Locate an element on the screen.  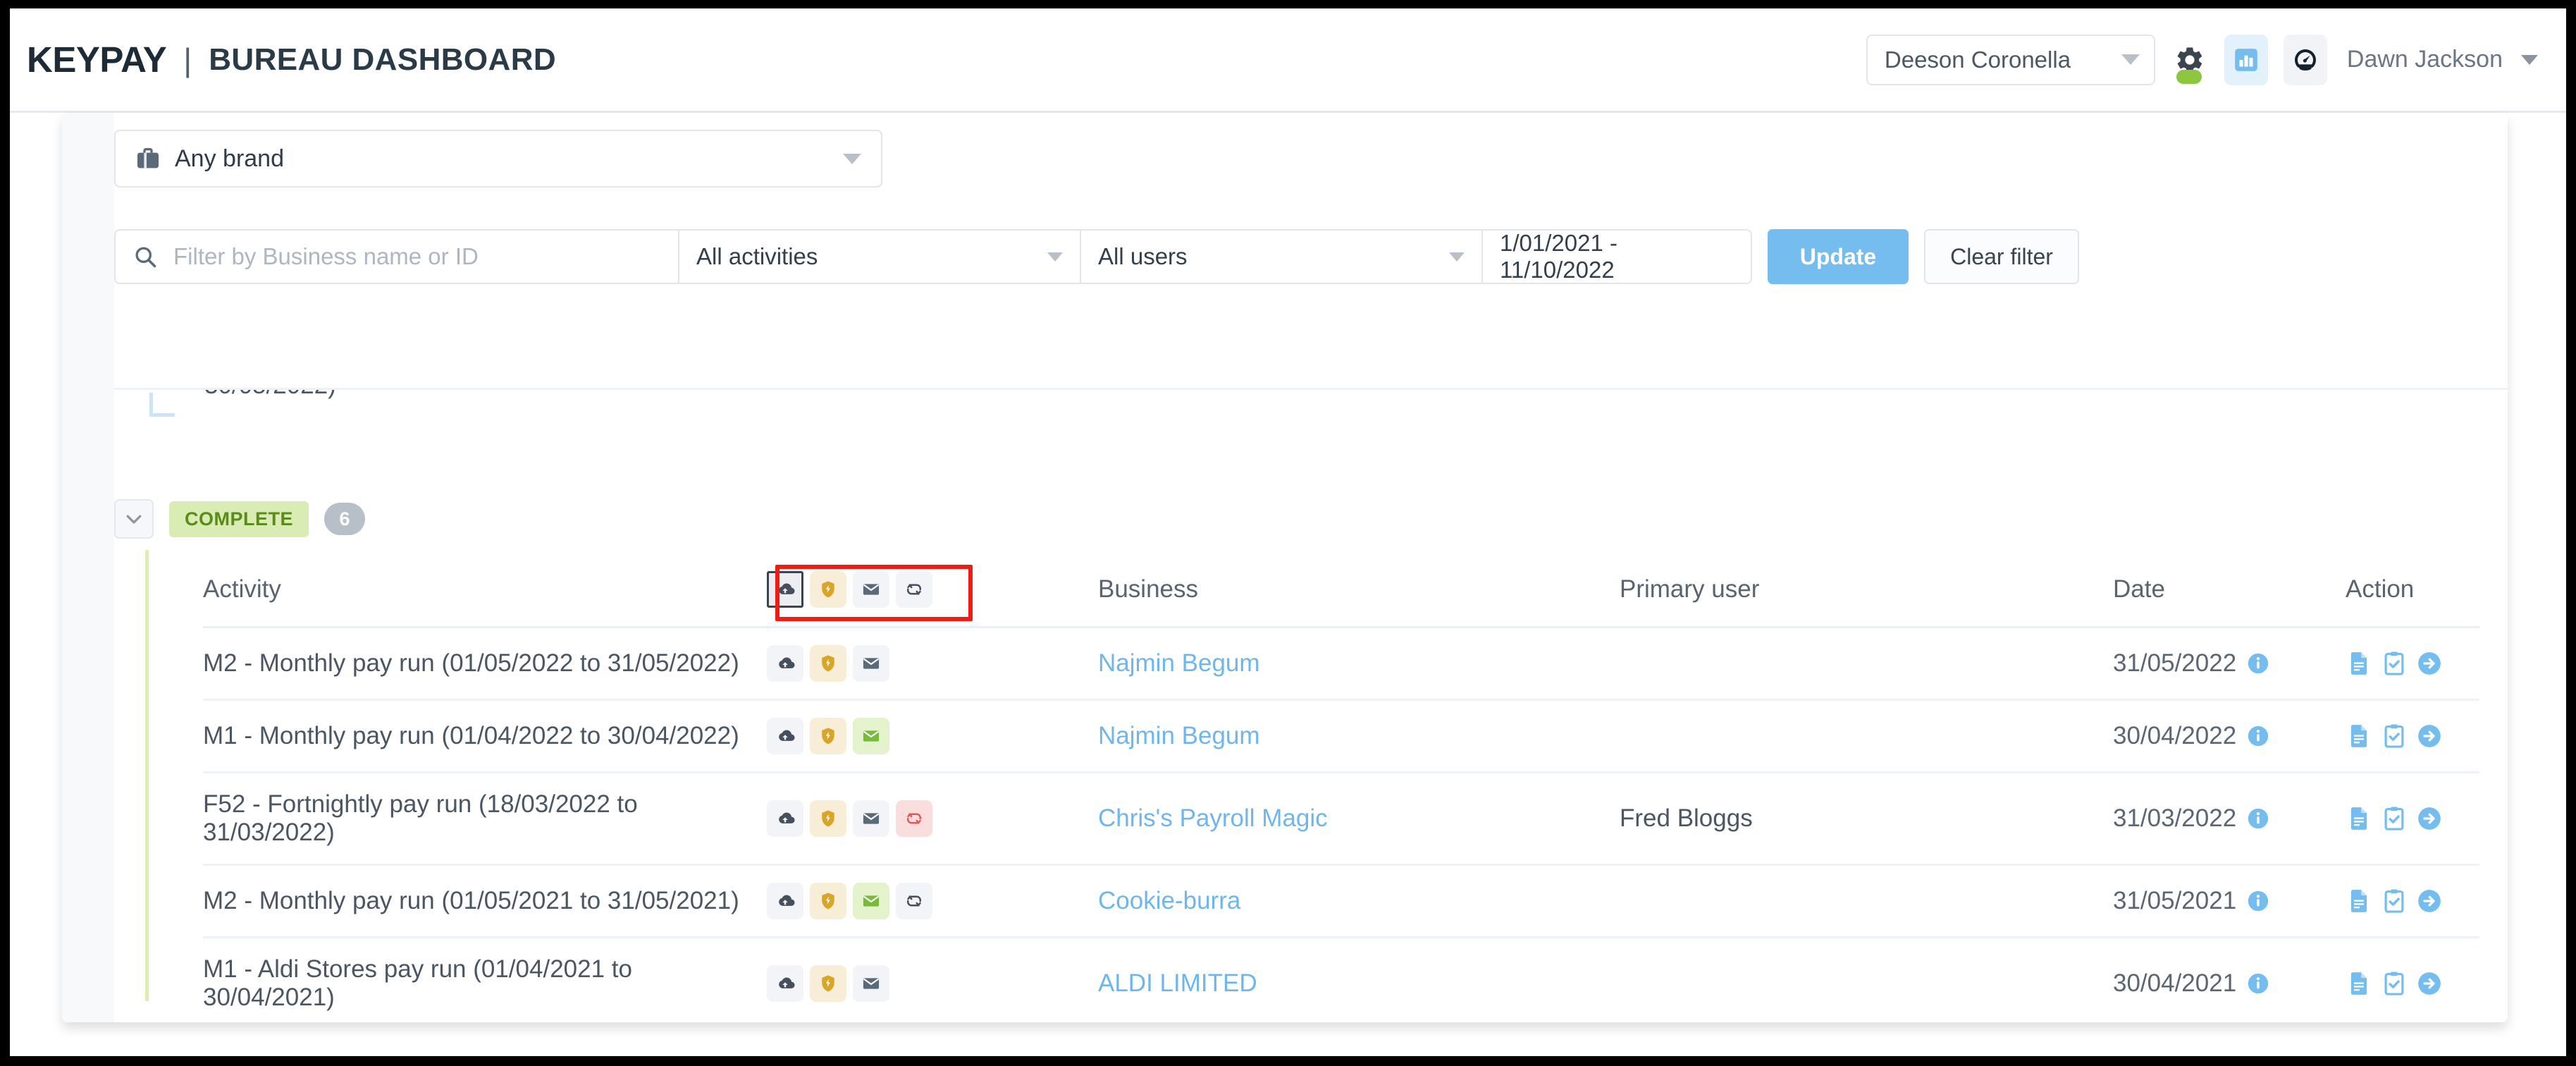
column-header-primary-user: Primary user is located at coordinates (1867, 592).